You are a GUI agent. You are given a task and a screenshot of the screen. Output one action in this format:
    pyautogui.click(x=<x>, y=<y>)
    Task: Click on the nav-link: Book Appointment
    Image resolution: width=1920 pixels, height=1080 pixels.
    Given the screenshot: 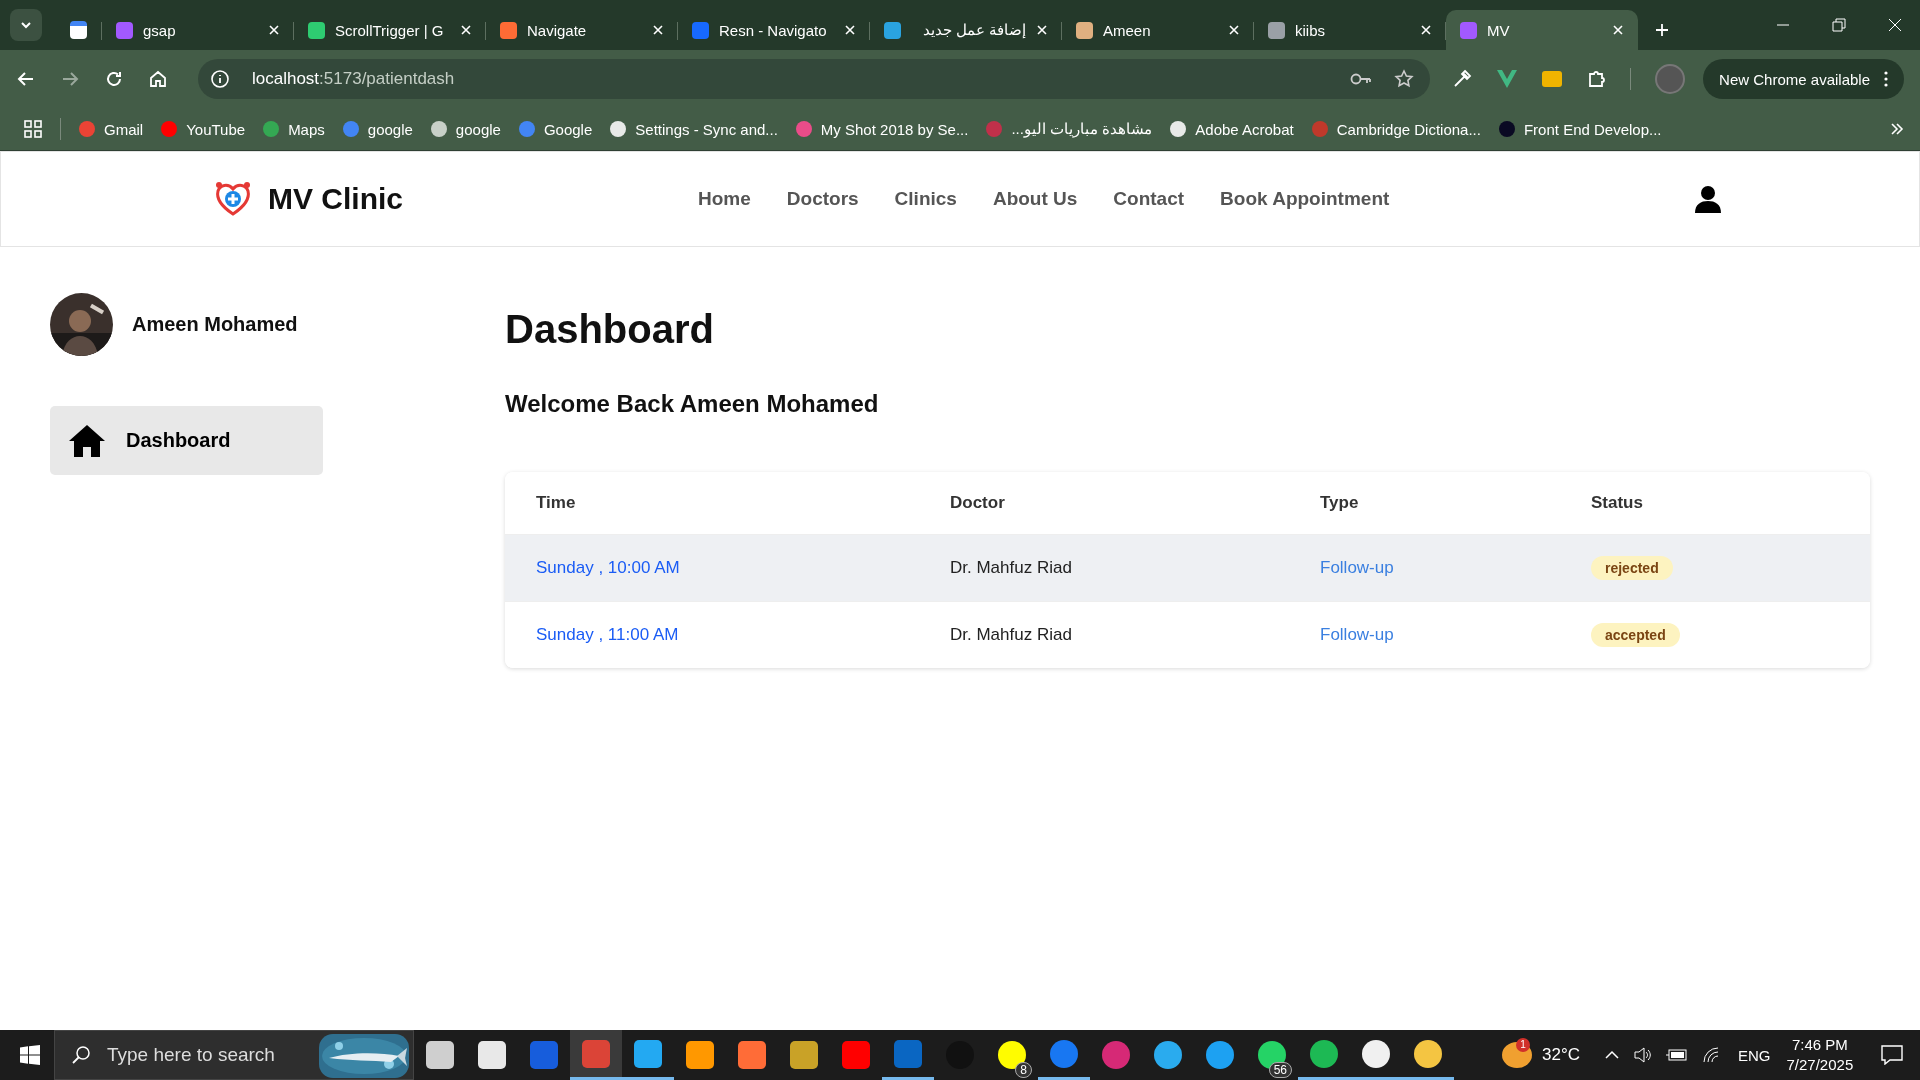 What is the action you would take?
    pyautogui.click(x=1305, y=199)
    